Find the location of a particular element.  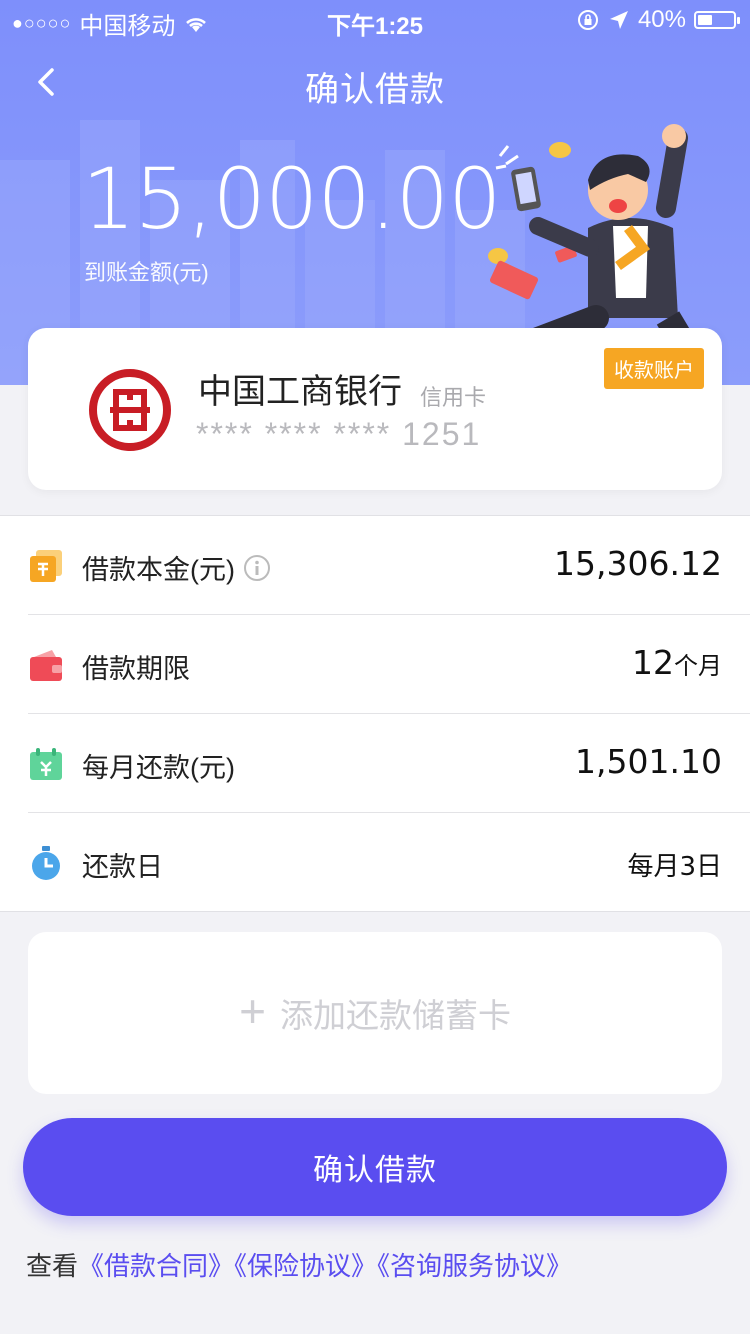

monthly-payment-label: 每月还款(元) is located at coordinates (158, 768).